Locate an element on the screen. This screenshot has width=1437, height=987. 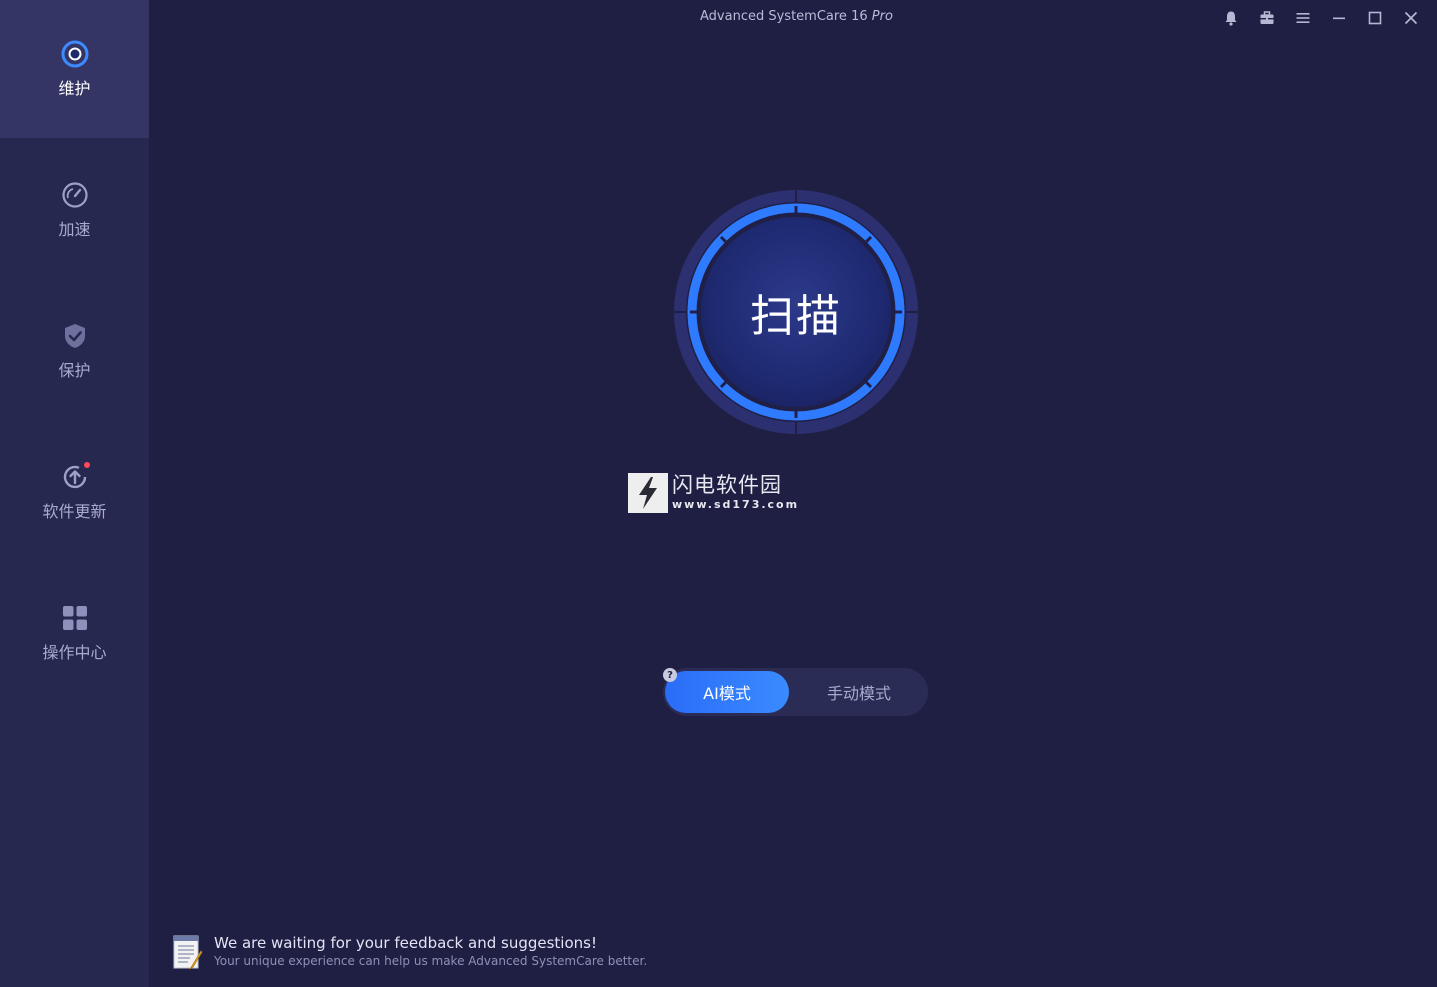
maintenance-icon is located at coordinates (75, 54).